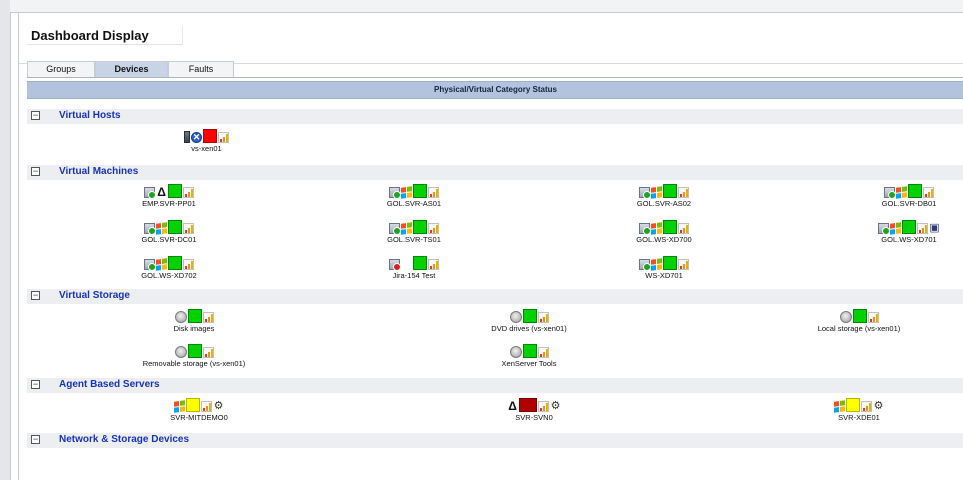  What do you see at coordinates (934, 228) in the screenshot?
I see `remote-desktop-icon: ▣` at bounding box center [934, 228].